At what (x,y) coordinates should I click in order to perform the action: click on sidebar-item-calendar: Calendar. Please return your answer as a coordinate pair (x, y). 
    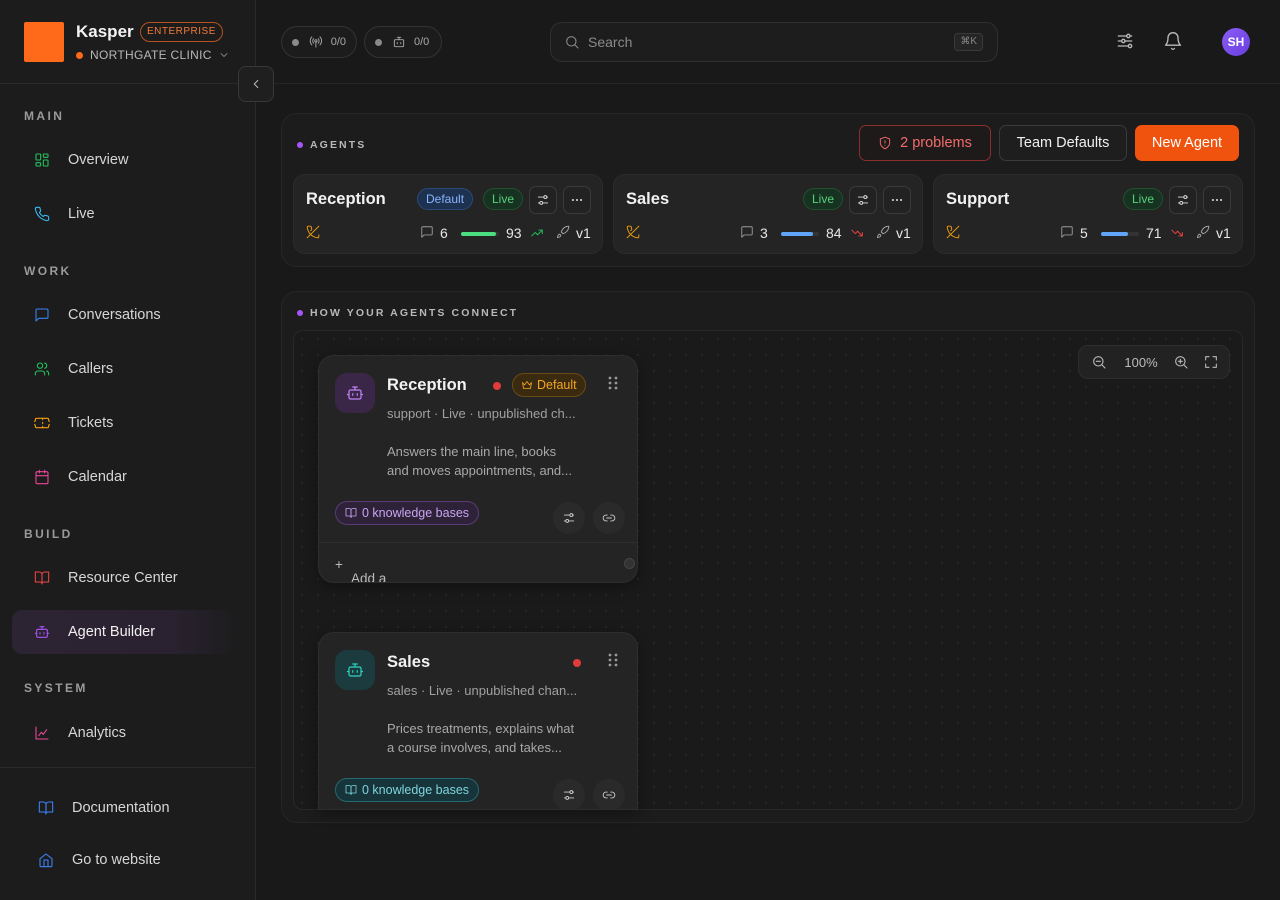
    Looking at the image, I should click on (125, 477).